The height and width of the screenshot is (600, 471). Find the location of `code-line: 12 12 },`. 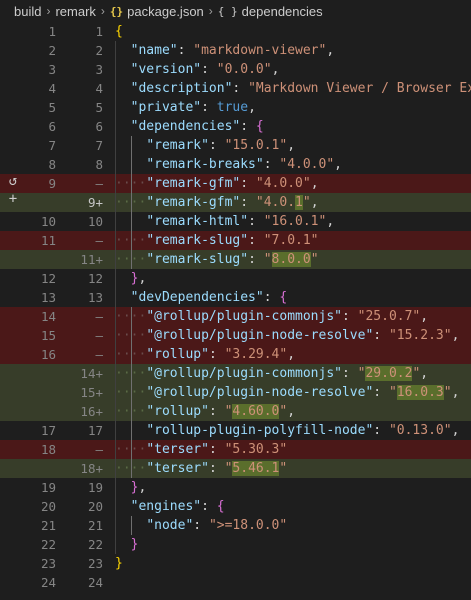

code-line: 12 12 }, is located at coordinates (235, 278).